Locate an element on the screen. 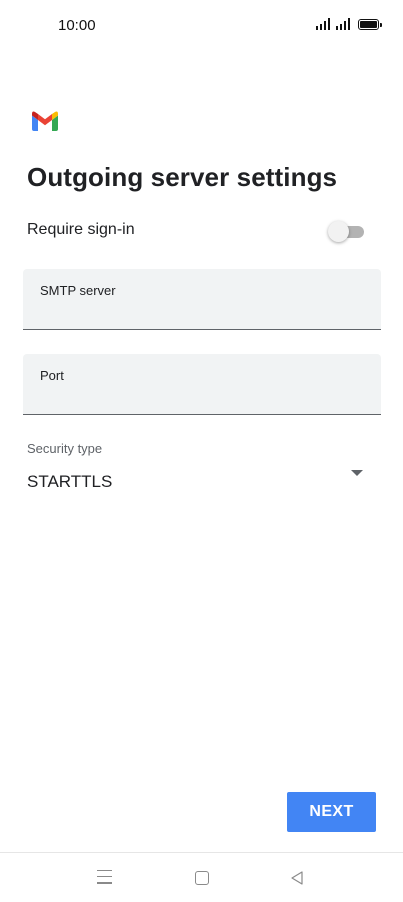 The image size is (403, 902). security-type-label: Security type is located at coordinates (65, 448).